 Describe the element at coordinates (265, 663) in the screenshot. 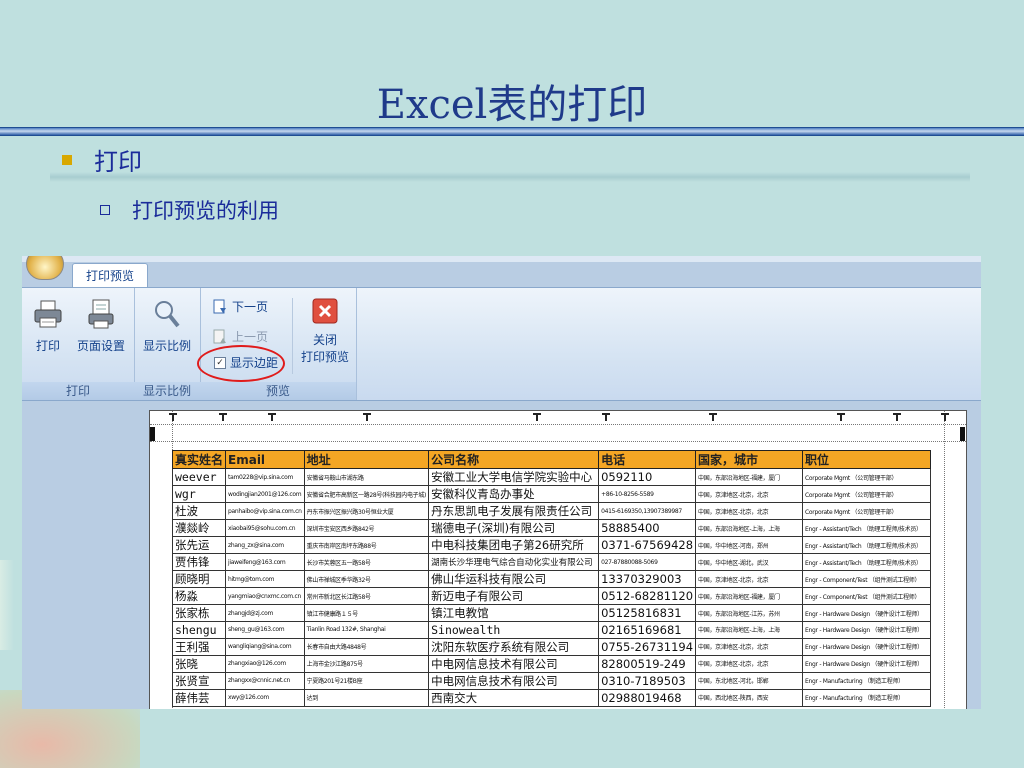

I see `table-cell: zhangxiao@126.com` at that location.